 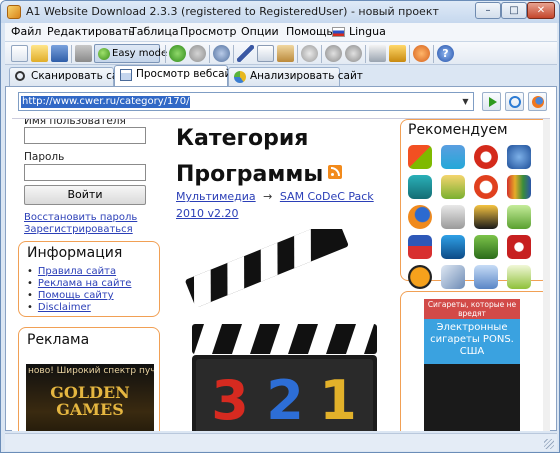 What do you see at coordinates (488, 10) in the screenshot?
I see `minimize-button: –` at bounding box center [488, 10].